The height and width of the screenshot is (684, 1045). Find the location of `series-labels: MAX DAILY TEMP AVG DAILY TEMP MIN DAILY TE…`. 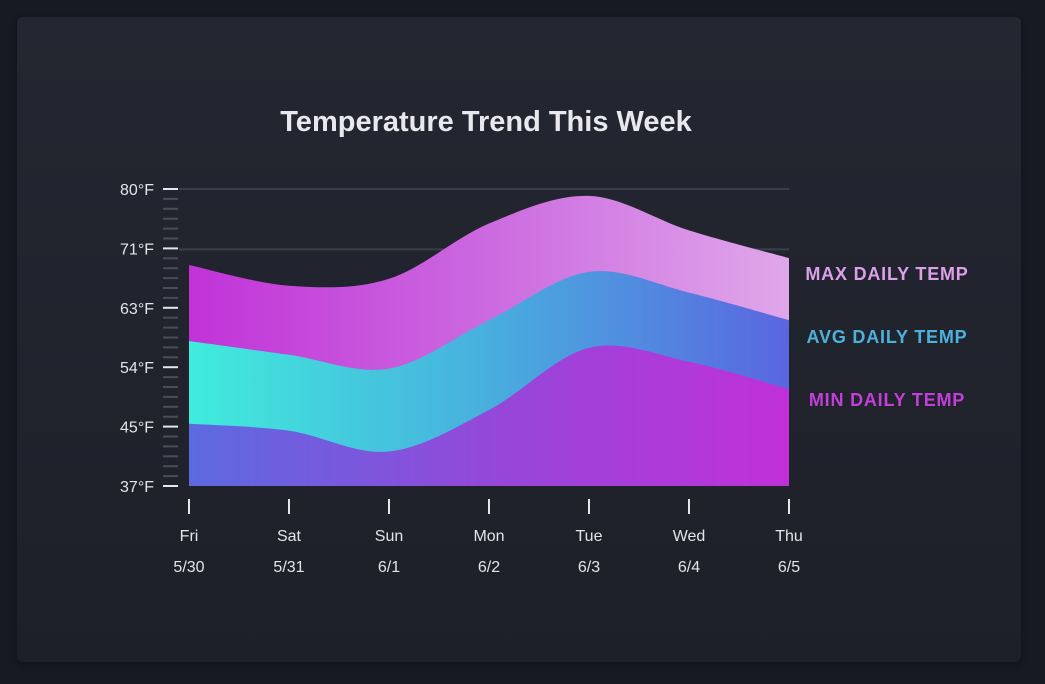

series-labels: MAX DAILY TEMP AVG DAILY TEMP MIN DAILY TE… is located at coordinates (886, 337).